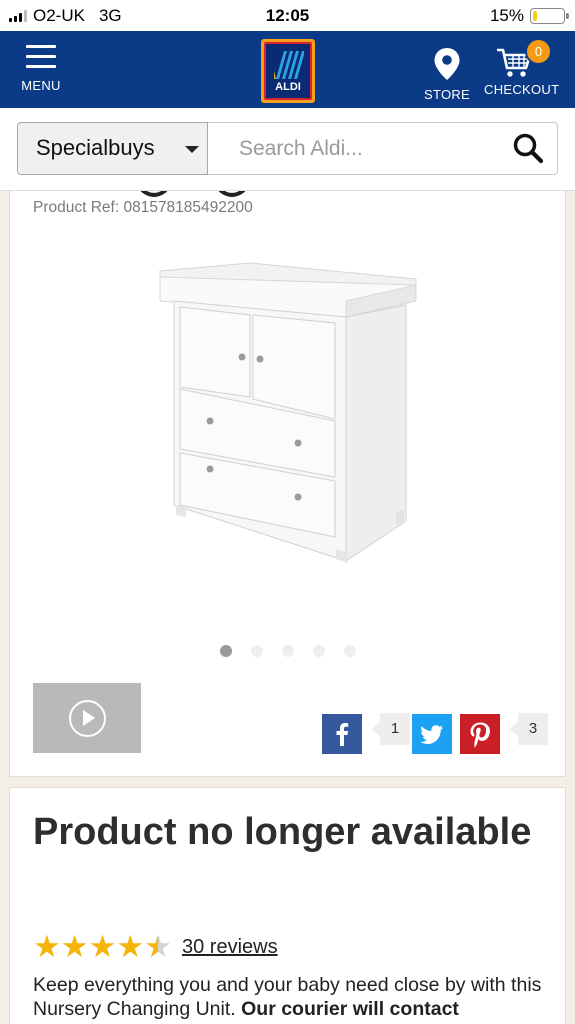 This screenshot has width=575, height=1024. What do you see at coordinates (95, 147) in the screenshot?
I see `category-value: Specialbuys` at bounding box center [95, 147].